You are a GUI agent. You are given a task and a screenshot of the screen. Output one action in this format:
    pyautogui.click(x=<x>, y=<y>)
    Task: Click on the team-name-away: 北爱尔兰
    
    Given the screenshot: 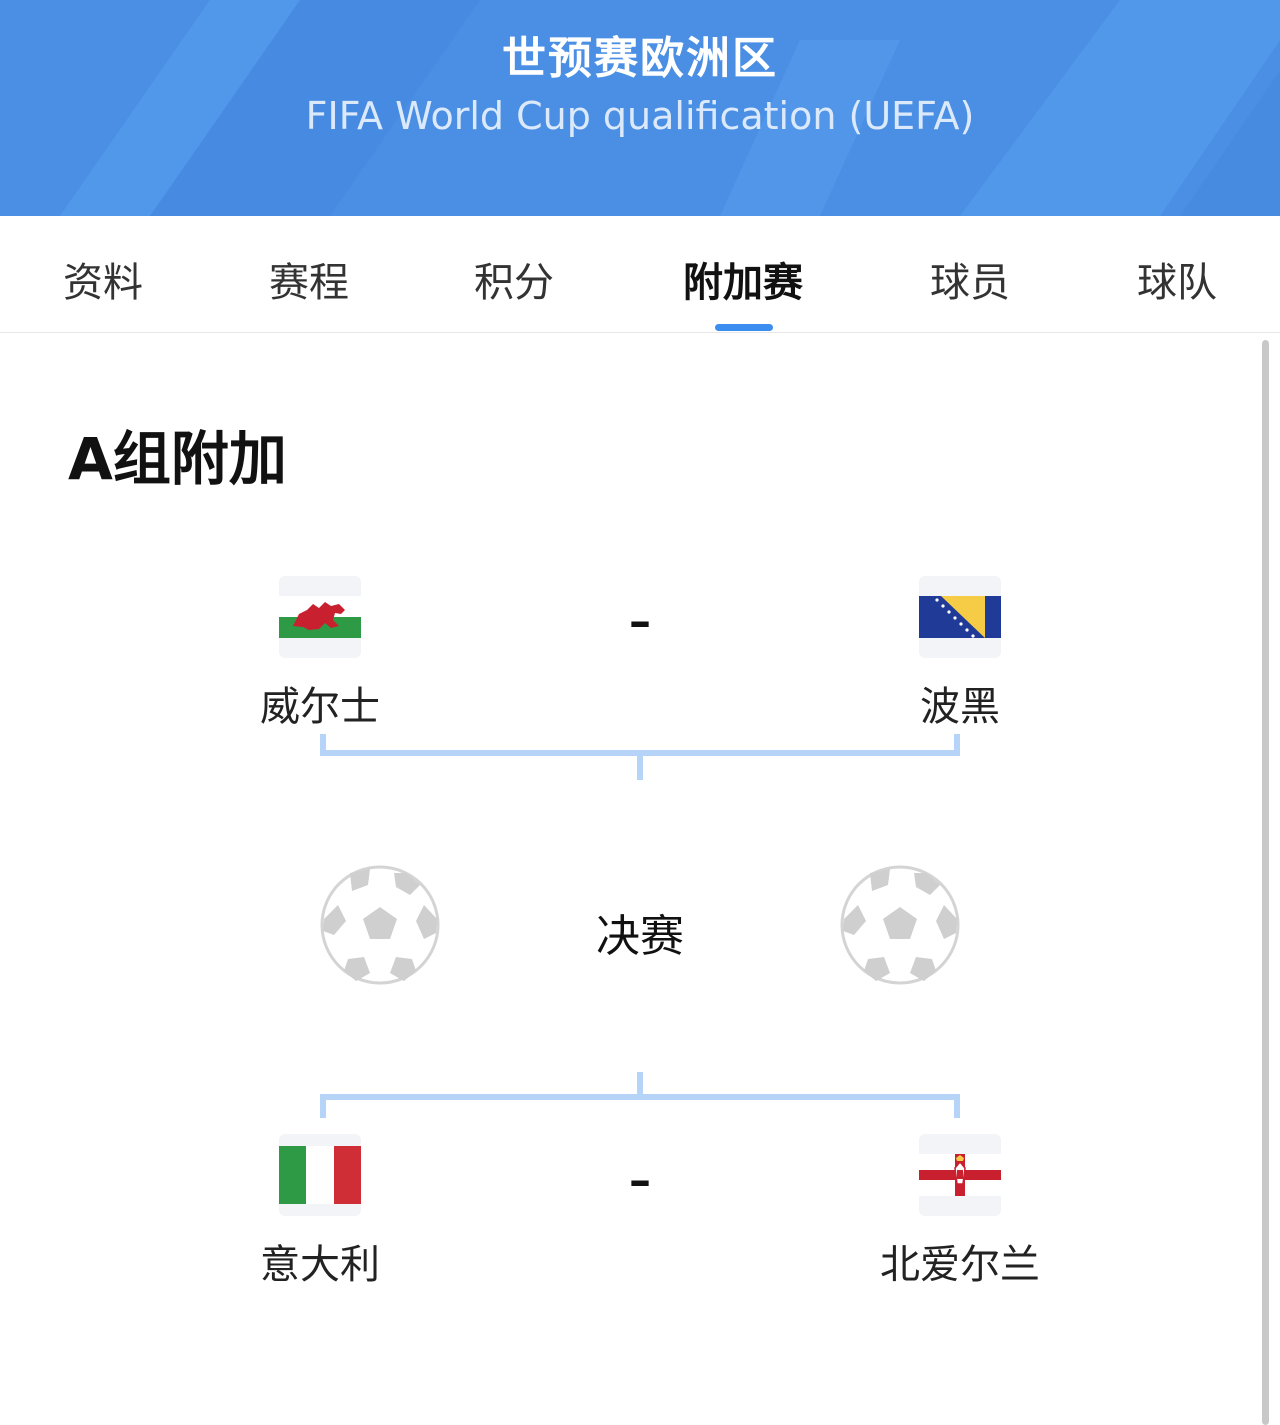 What is the action you would take?
    pyautogui.click(x=960, y=1261)
    